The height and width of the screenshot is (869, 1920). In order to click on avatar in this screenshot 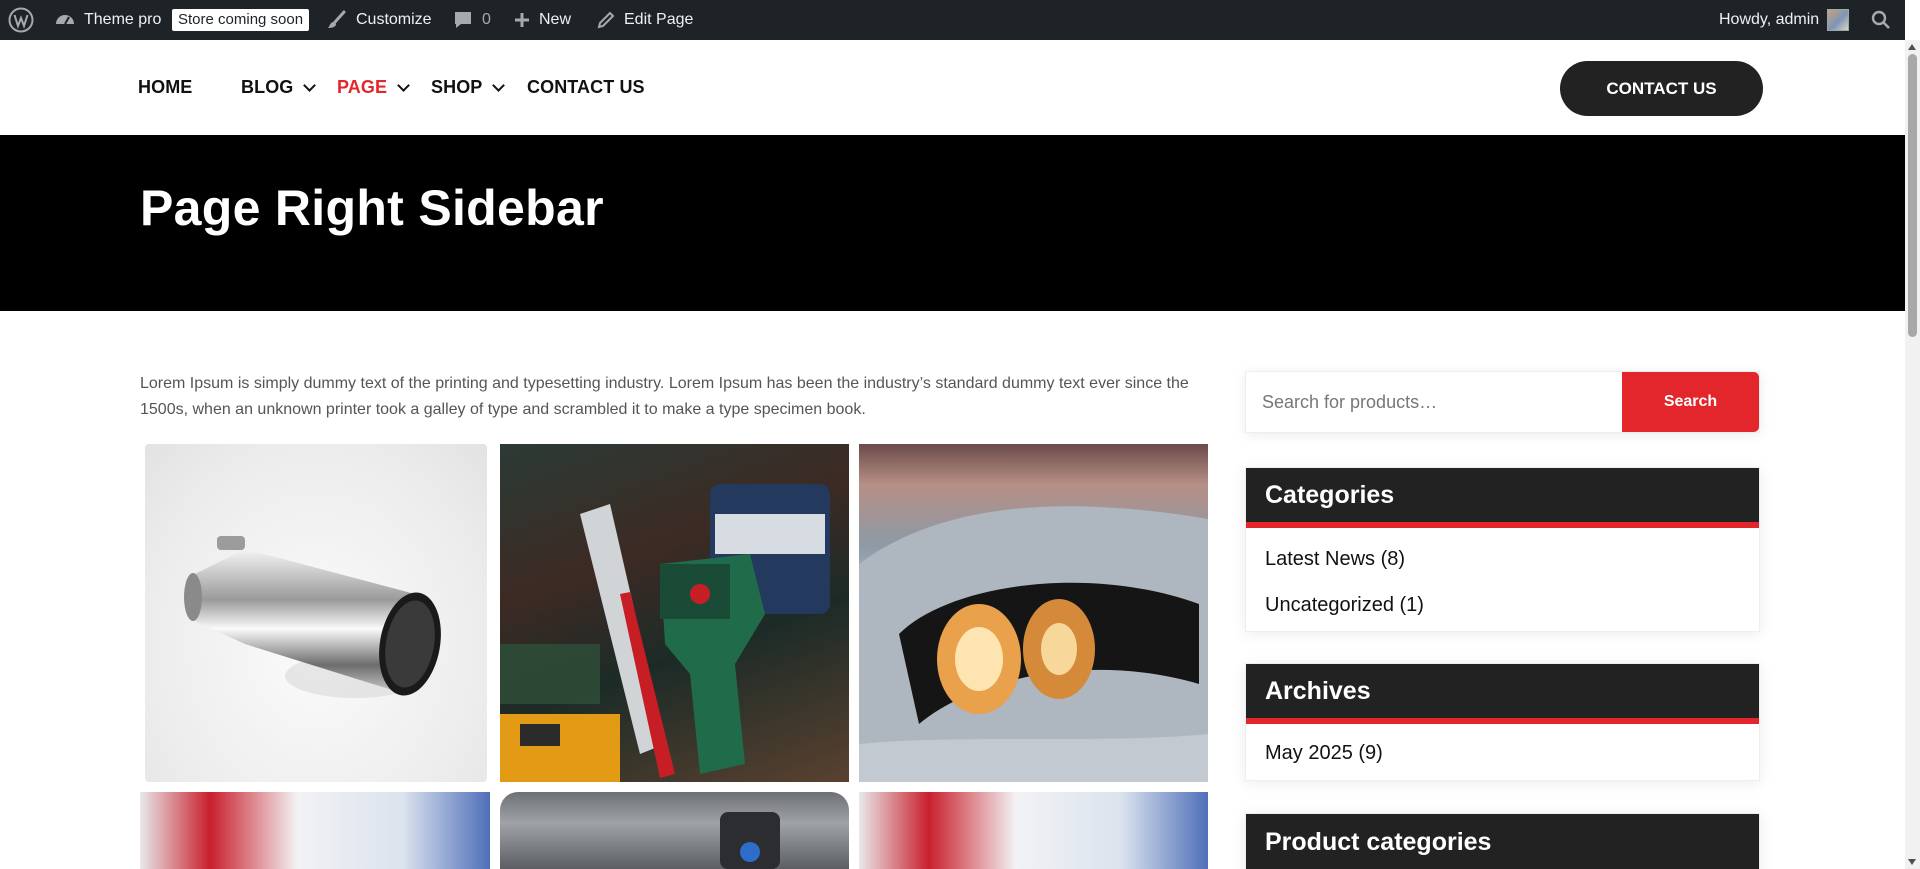, I will do `click(1838, 20)`.